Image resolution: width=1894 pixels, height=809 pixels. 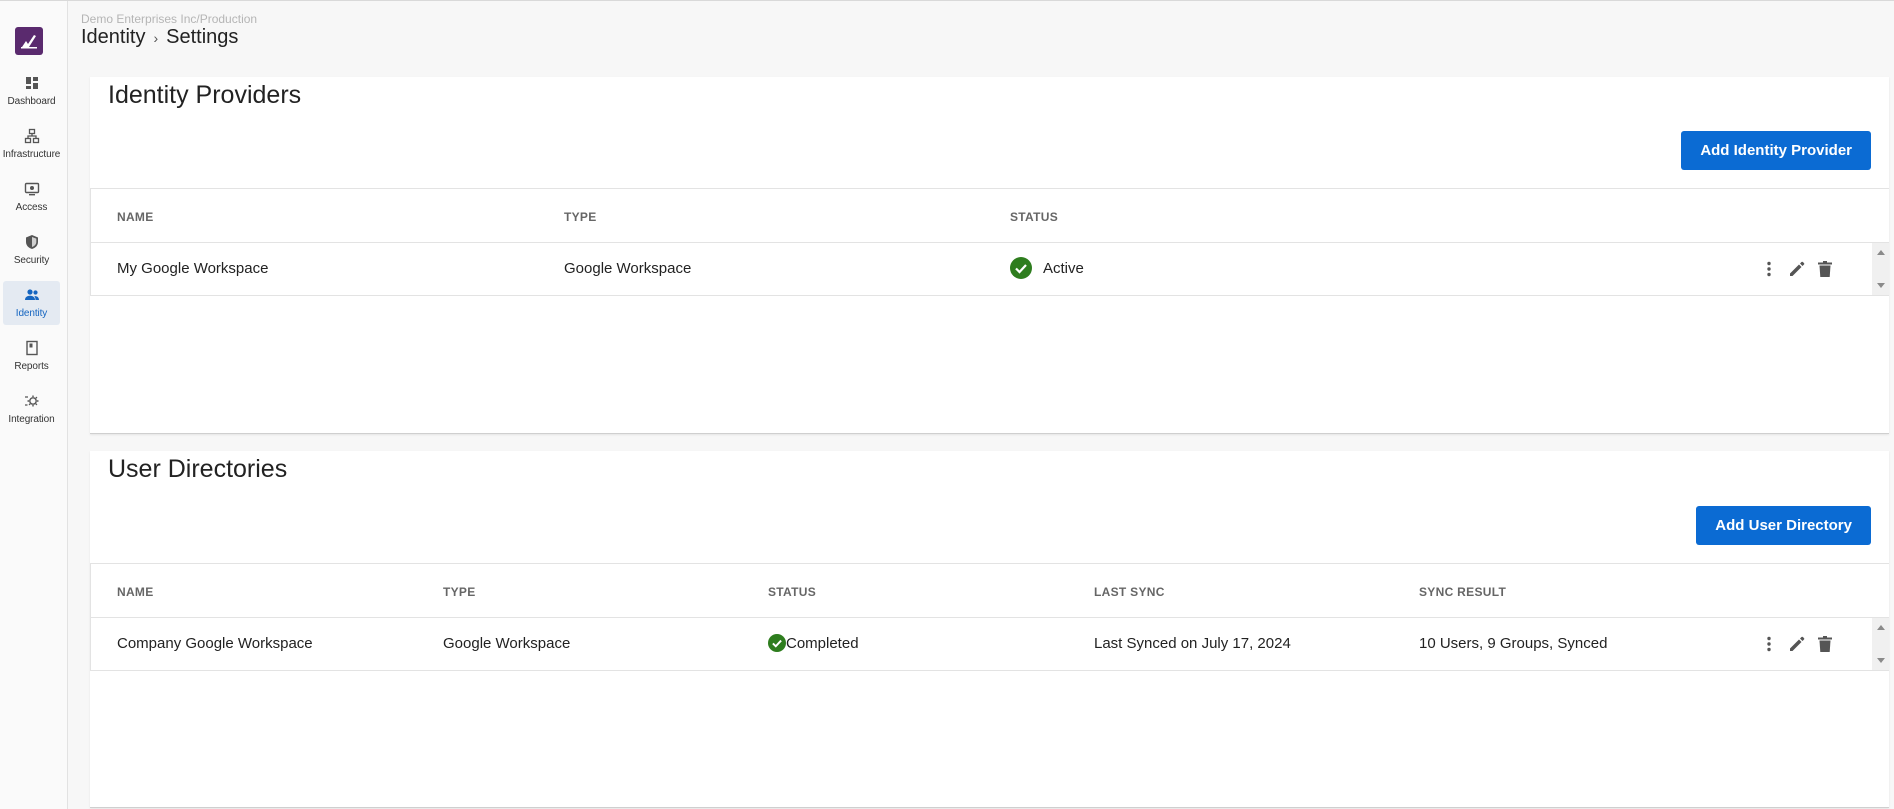 What do you see at coordinates (1192, 643) in the screenshot?
I see `row-last-sync: Last Synced on July 17, 2024` at bounding box center [1192, 643].